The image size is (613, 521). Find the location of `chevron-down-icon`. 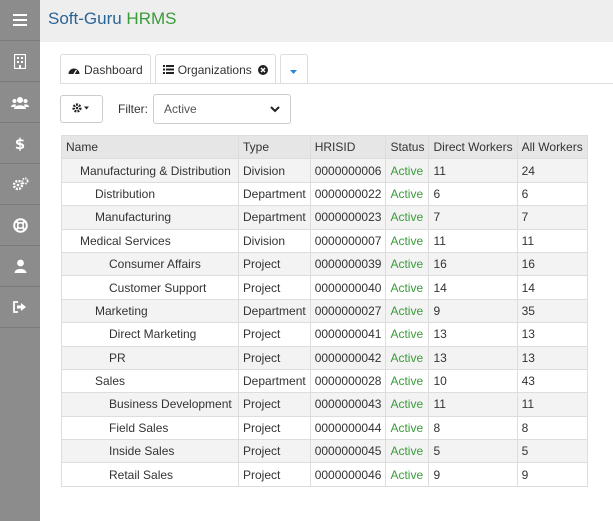

chevron-down-icon is located at coordinates (275, 109).